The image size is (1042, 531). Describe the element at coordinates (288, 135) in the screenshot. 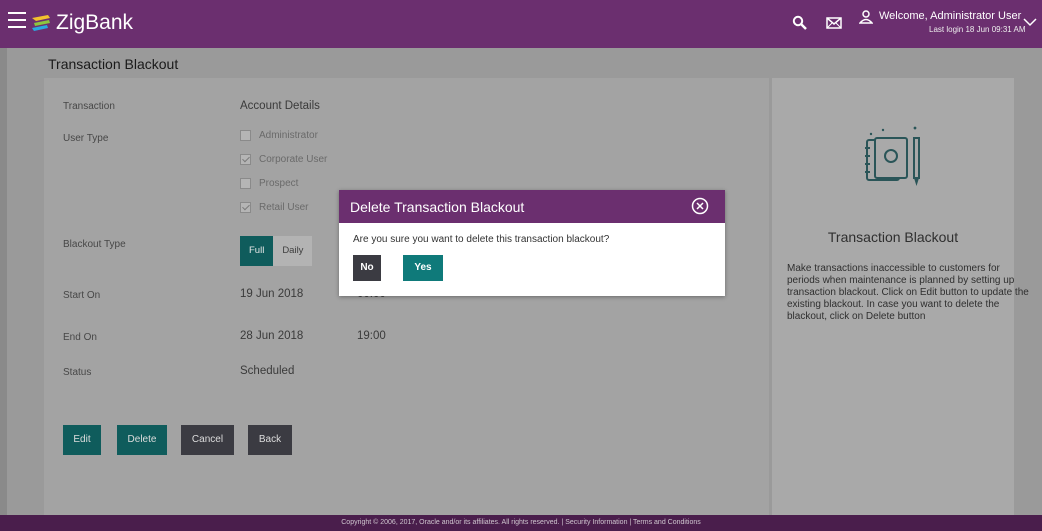

I see `checkbox-label: Administrator` at that location.